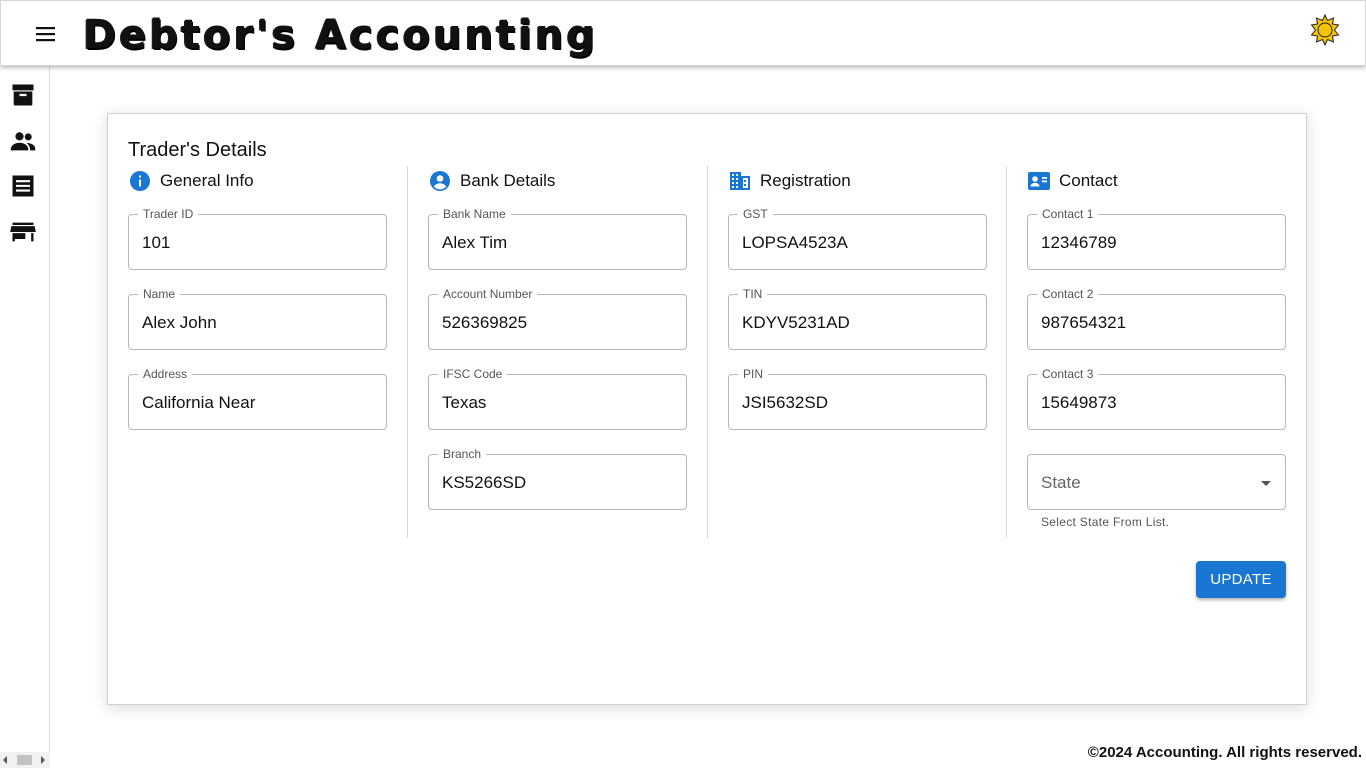 The height and width of the screenshot is (768, 1366). I want to click on info-icon, so click(140, 181).